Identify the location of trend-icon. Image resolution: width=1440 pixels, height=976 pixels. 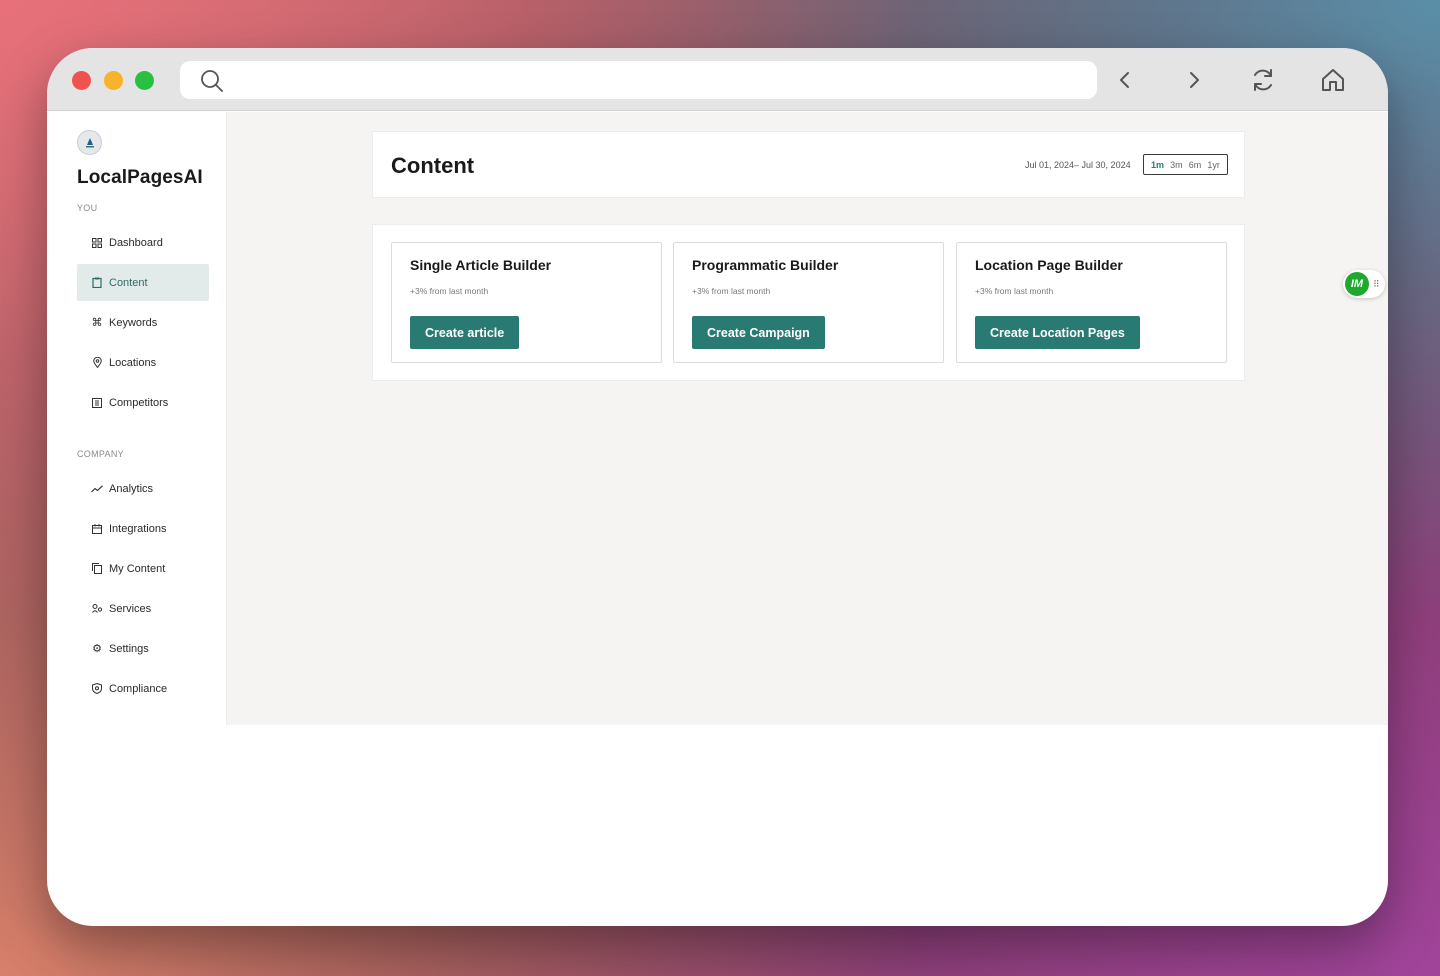
(97, 489).